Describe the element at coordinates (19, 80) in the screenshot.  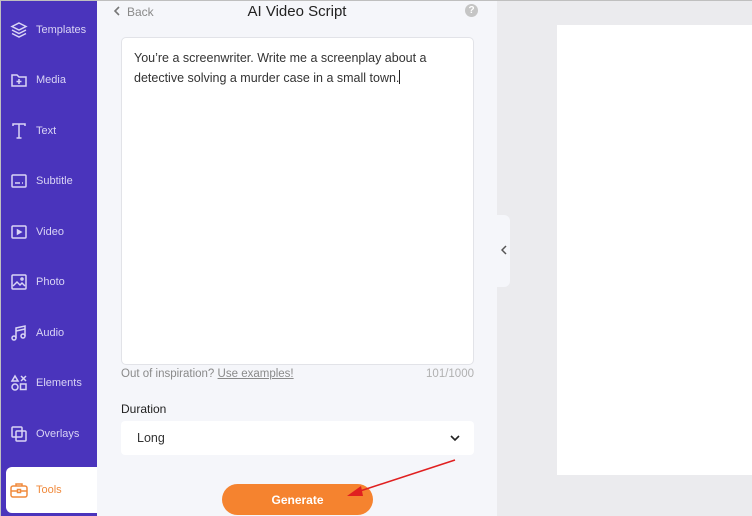
I see `folder-plus-icon` at that location.